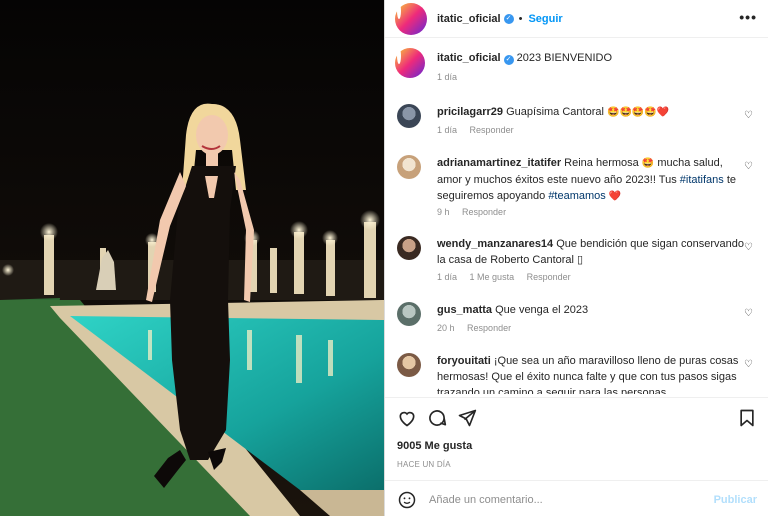 This screenshot has height=516, width=768. I want to click on caption: itatic_oficial ✓ 2023 BIENVENIDO 1 día, so click(577, 69).